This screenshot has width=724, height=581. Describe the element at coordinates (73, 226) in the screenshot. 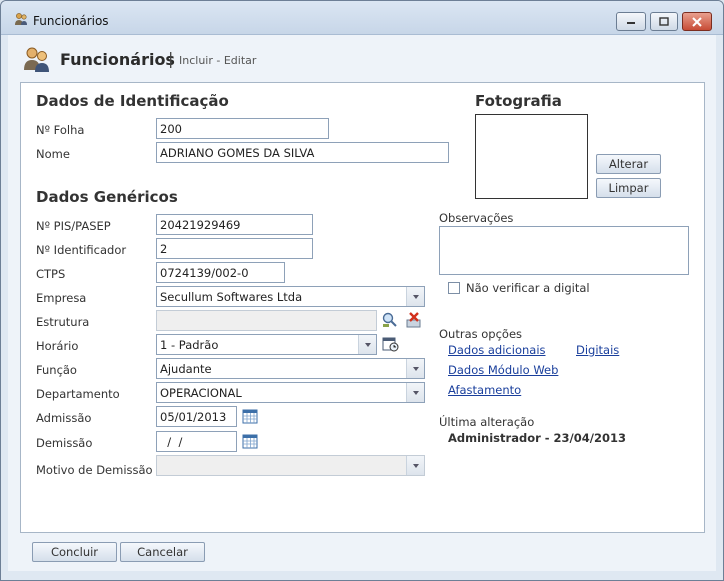

I see `pis-label: Nº PIS/PASEP` at that location.